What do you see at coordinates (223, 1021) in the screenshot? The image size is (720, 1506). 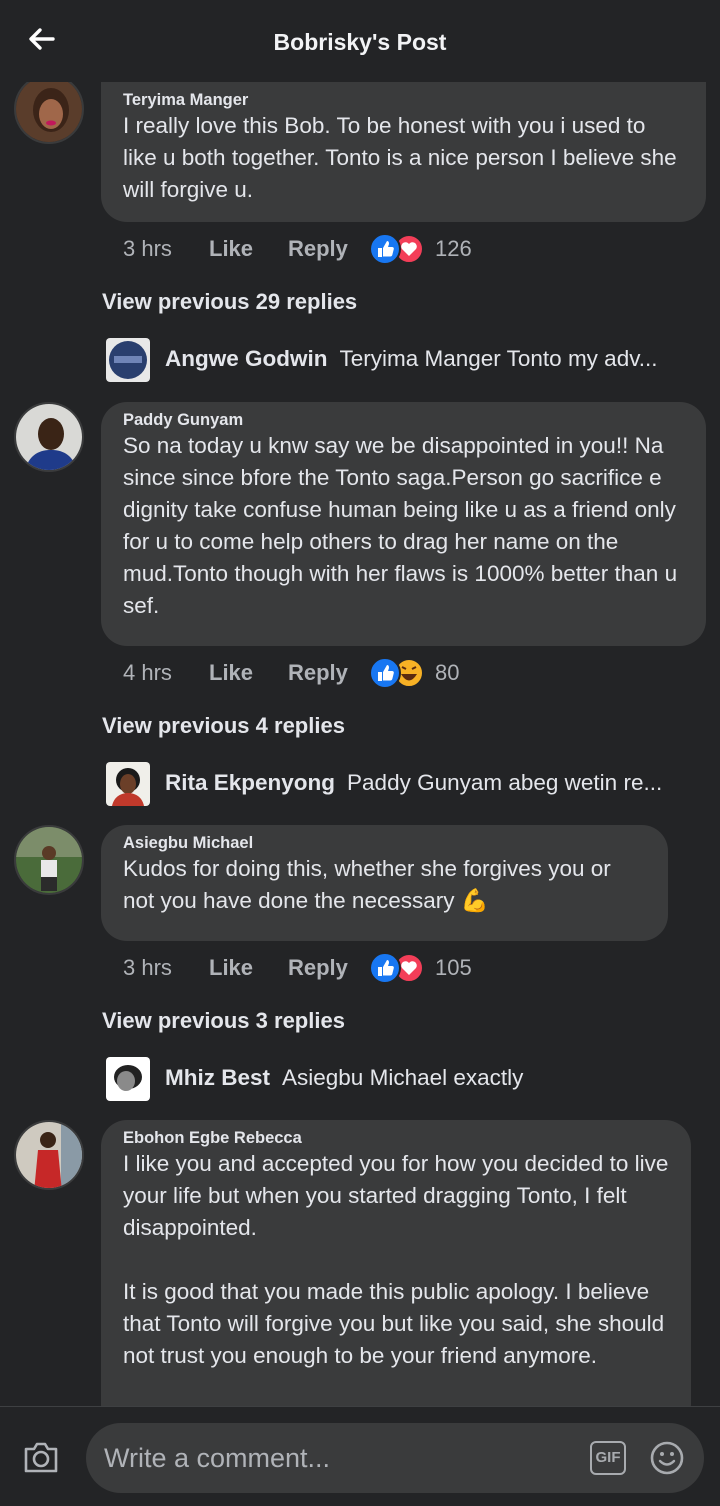 I see `view-previous-replies: View previous 3 replies` at bounding box center [223, 1021].